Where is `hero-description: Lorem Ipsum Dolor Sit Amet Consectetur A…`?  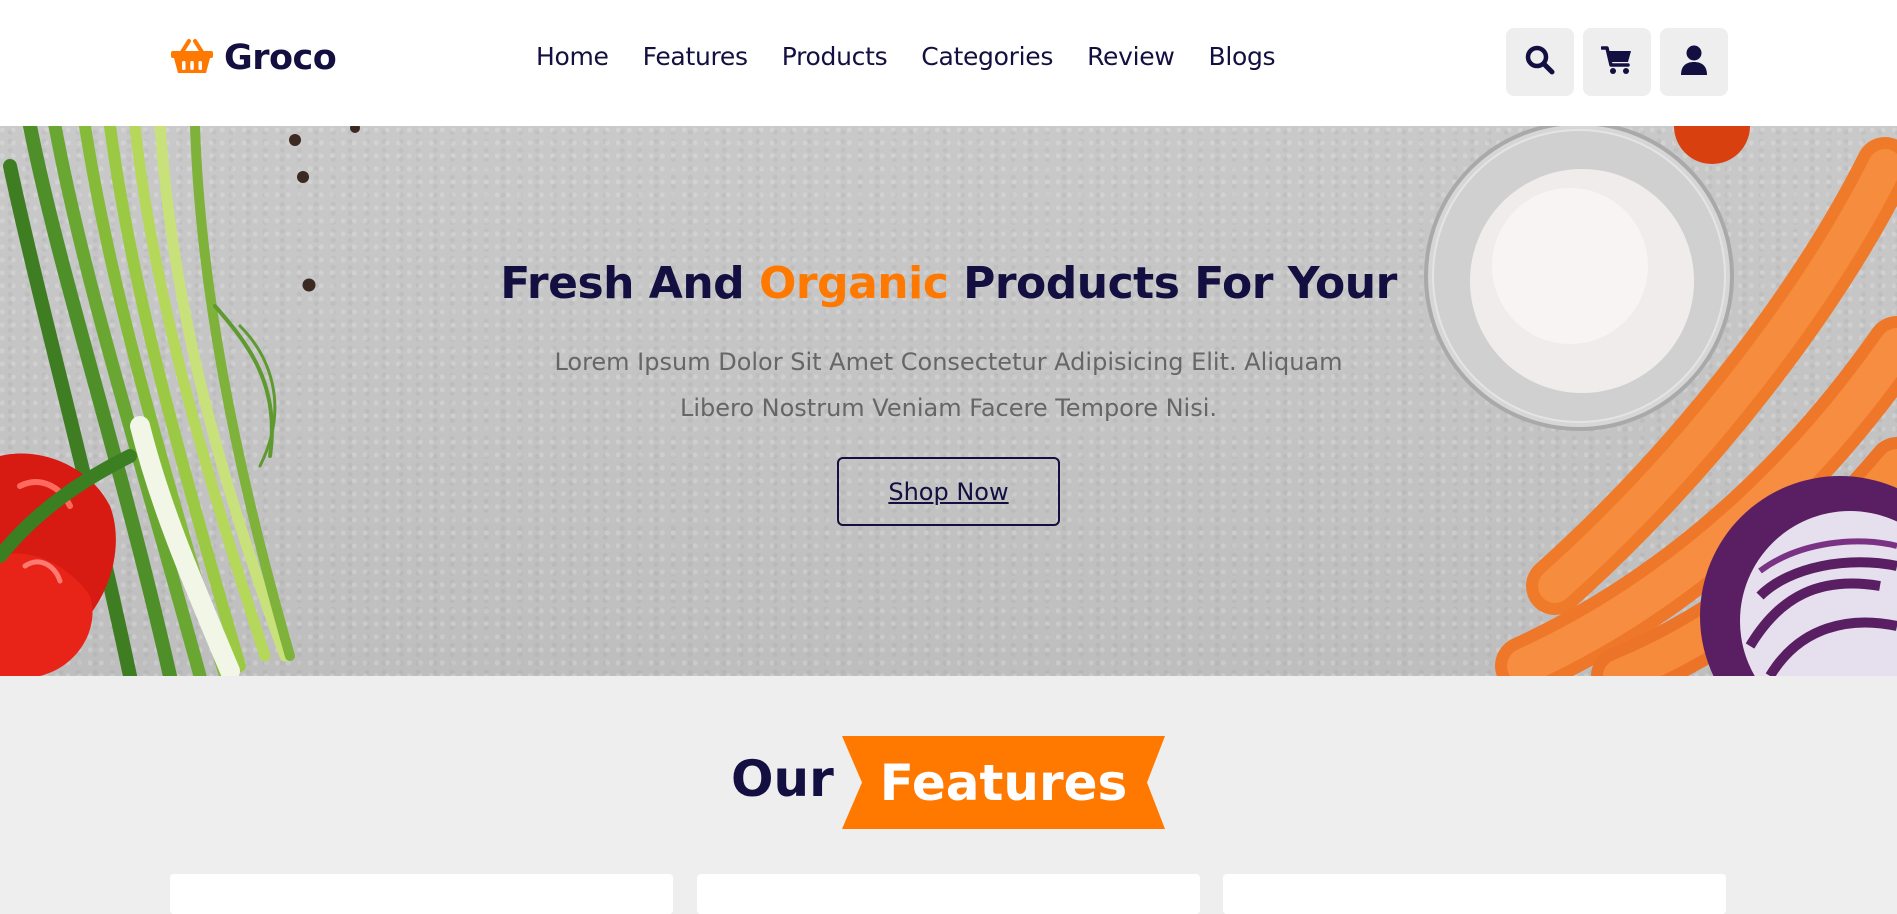 hero-description: Lorem Ipsum Dolor Sit Amet Consectetur A… is located at coordinates (948, 385).